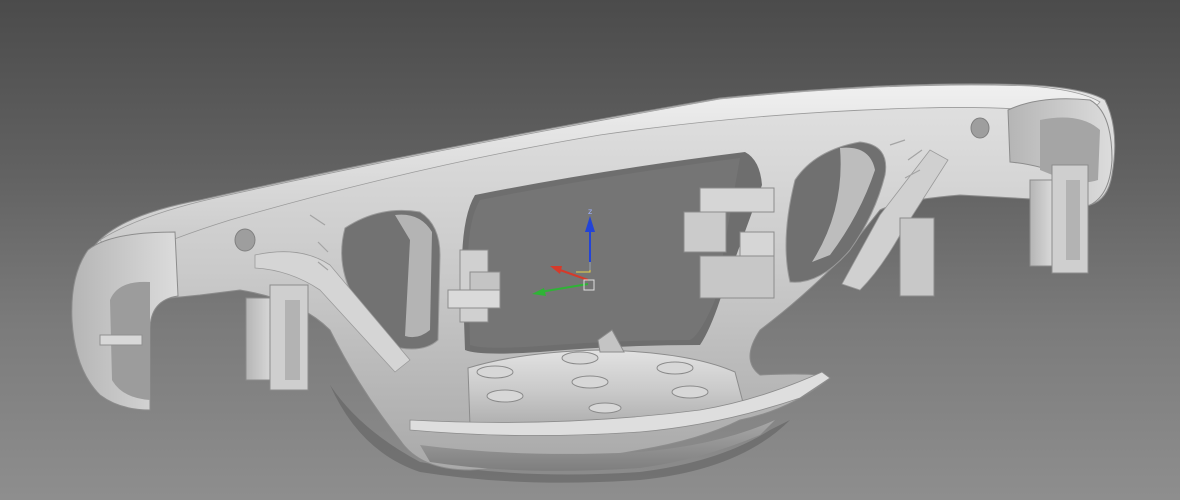 This screenshot has width=1180, height=500. What do you see at coordinates (121, 340) in the screenshot?
I see `left-jaw-tab` at bounding box center [121, 340].